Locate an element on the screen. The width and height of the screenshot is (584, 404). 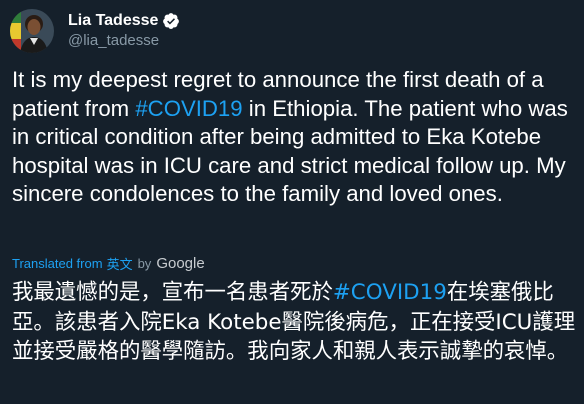
name-row: Lia Tadesse is located at coordinates (124, 21).